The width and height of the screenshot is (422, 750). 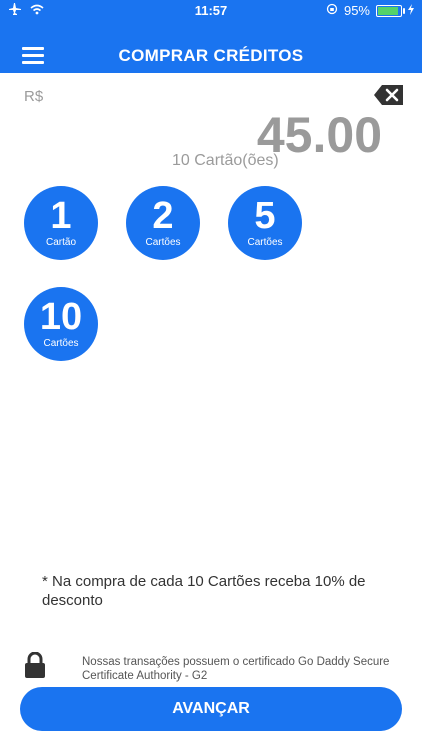 I want to click on option-2-cards-button: 2 Cartões, so click(x=163, y=223).